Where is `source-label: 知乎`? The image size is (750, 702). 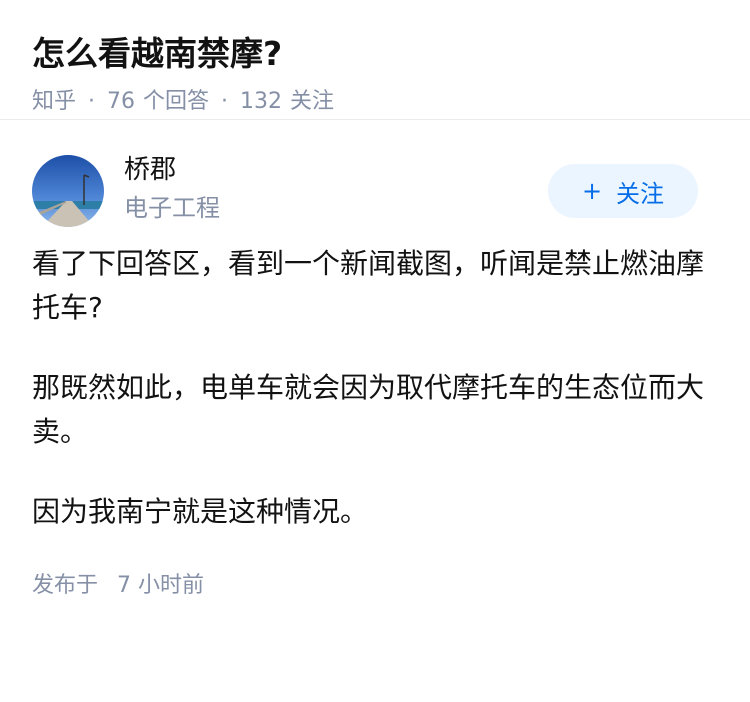
source-label: 知乎 is located at coordinates (54, 101).